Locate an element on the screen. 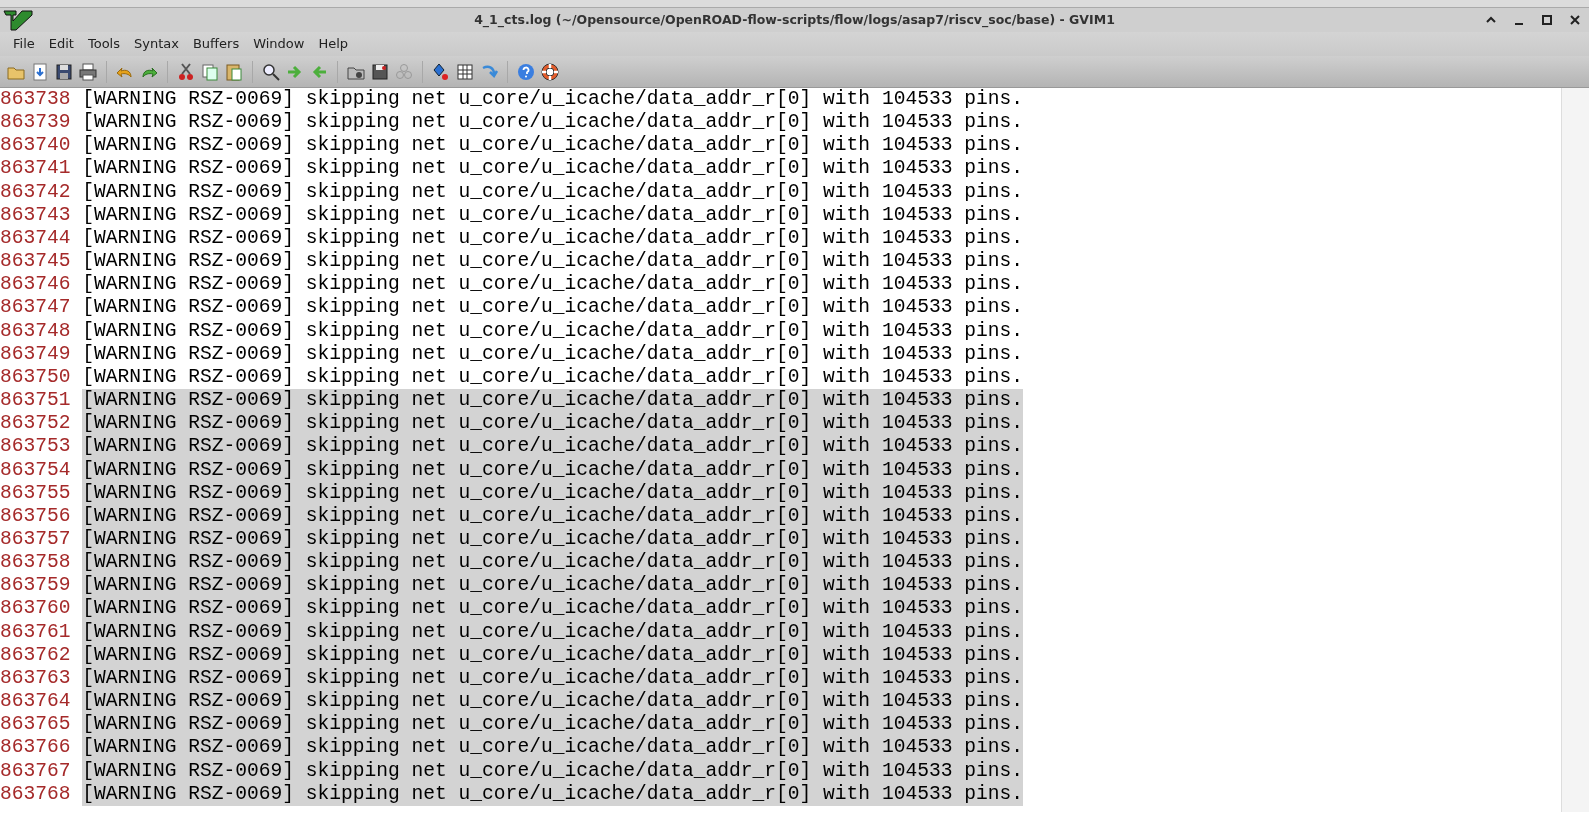  search-icon is located at coordinates (271, 71).